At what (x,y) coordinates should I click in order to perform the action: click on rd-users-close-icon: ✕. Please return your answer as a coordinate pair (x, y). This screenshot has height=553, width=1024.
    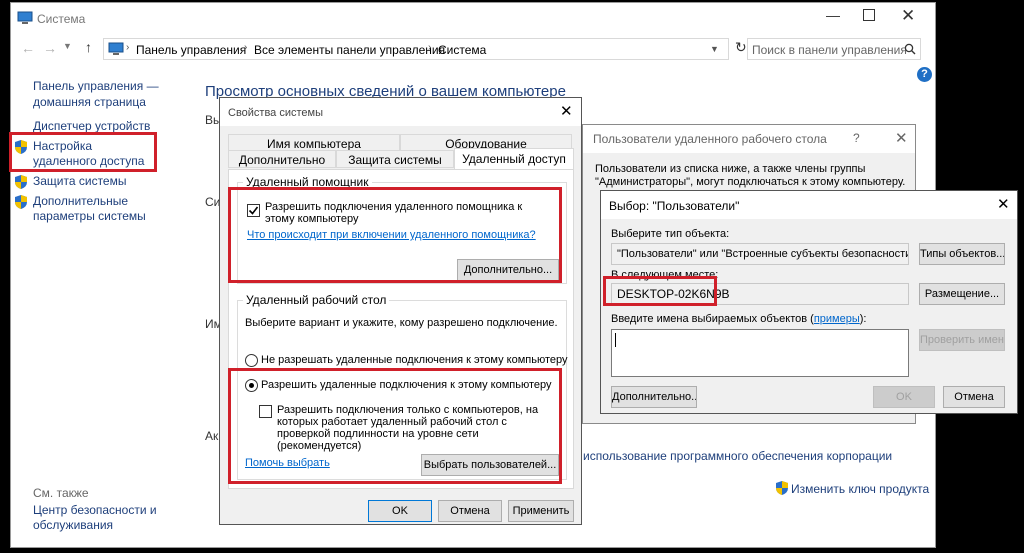
    Looking at the image, I should click on (901, 138).